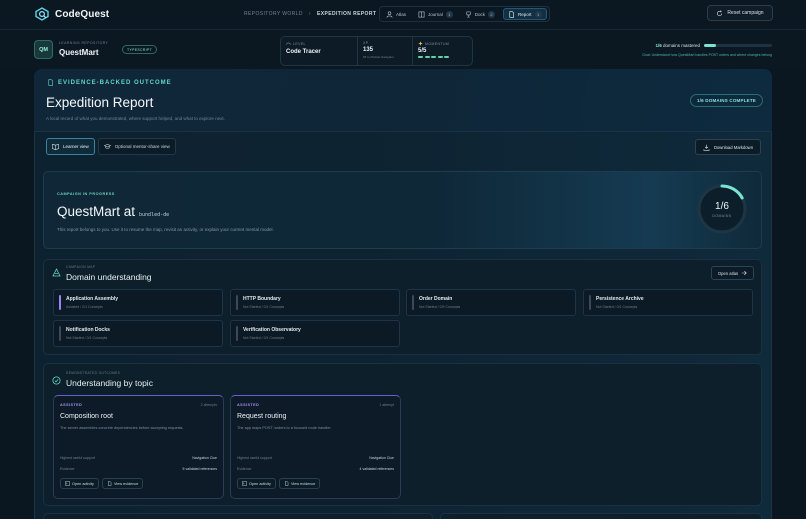 This screenshot has height=519, width=806. Describe the element at coordinates (199, 469) in the screenshot. I see `evidence-value: 5 validated references` at that location.